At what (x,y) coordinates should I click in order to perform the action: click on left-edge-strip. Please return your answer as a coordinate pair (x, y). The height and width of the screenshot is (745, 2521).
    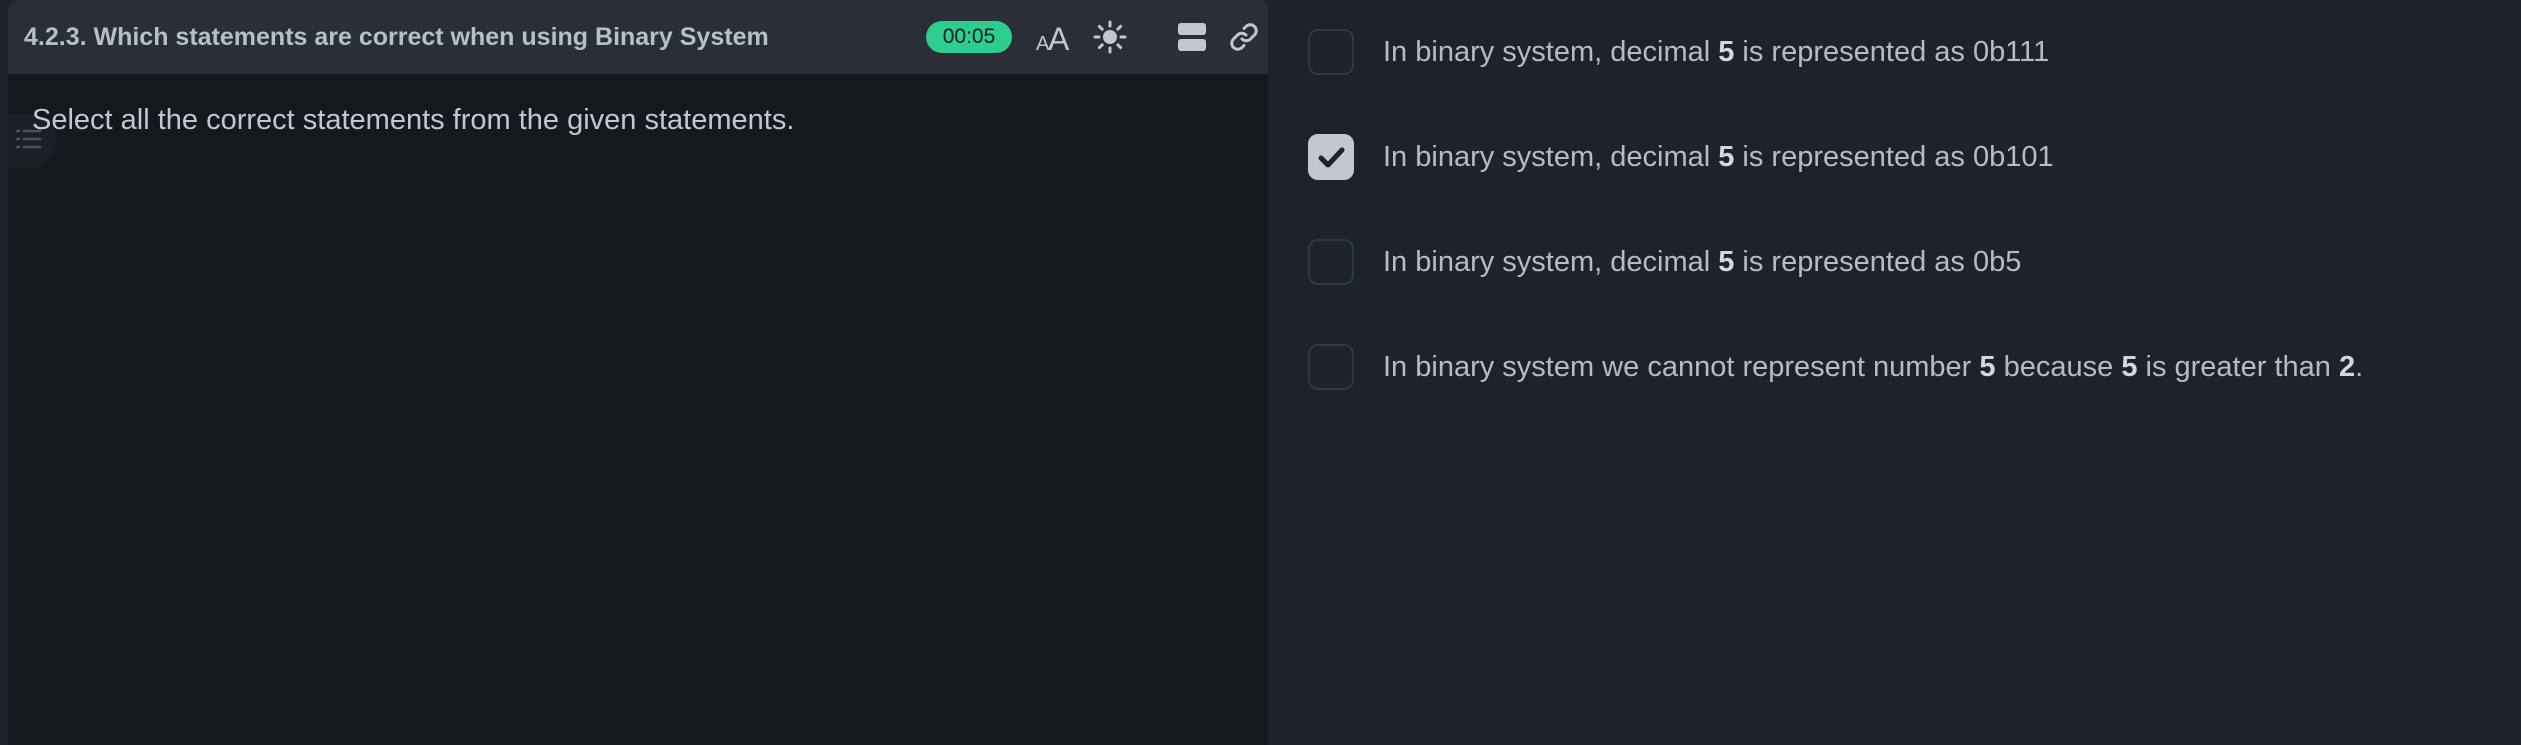
    Looking at the image, I should click on (4, 372).